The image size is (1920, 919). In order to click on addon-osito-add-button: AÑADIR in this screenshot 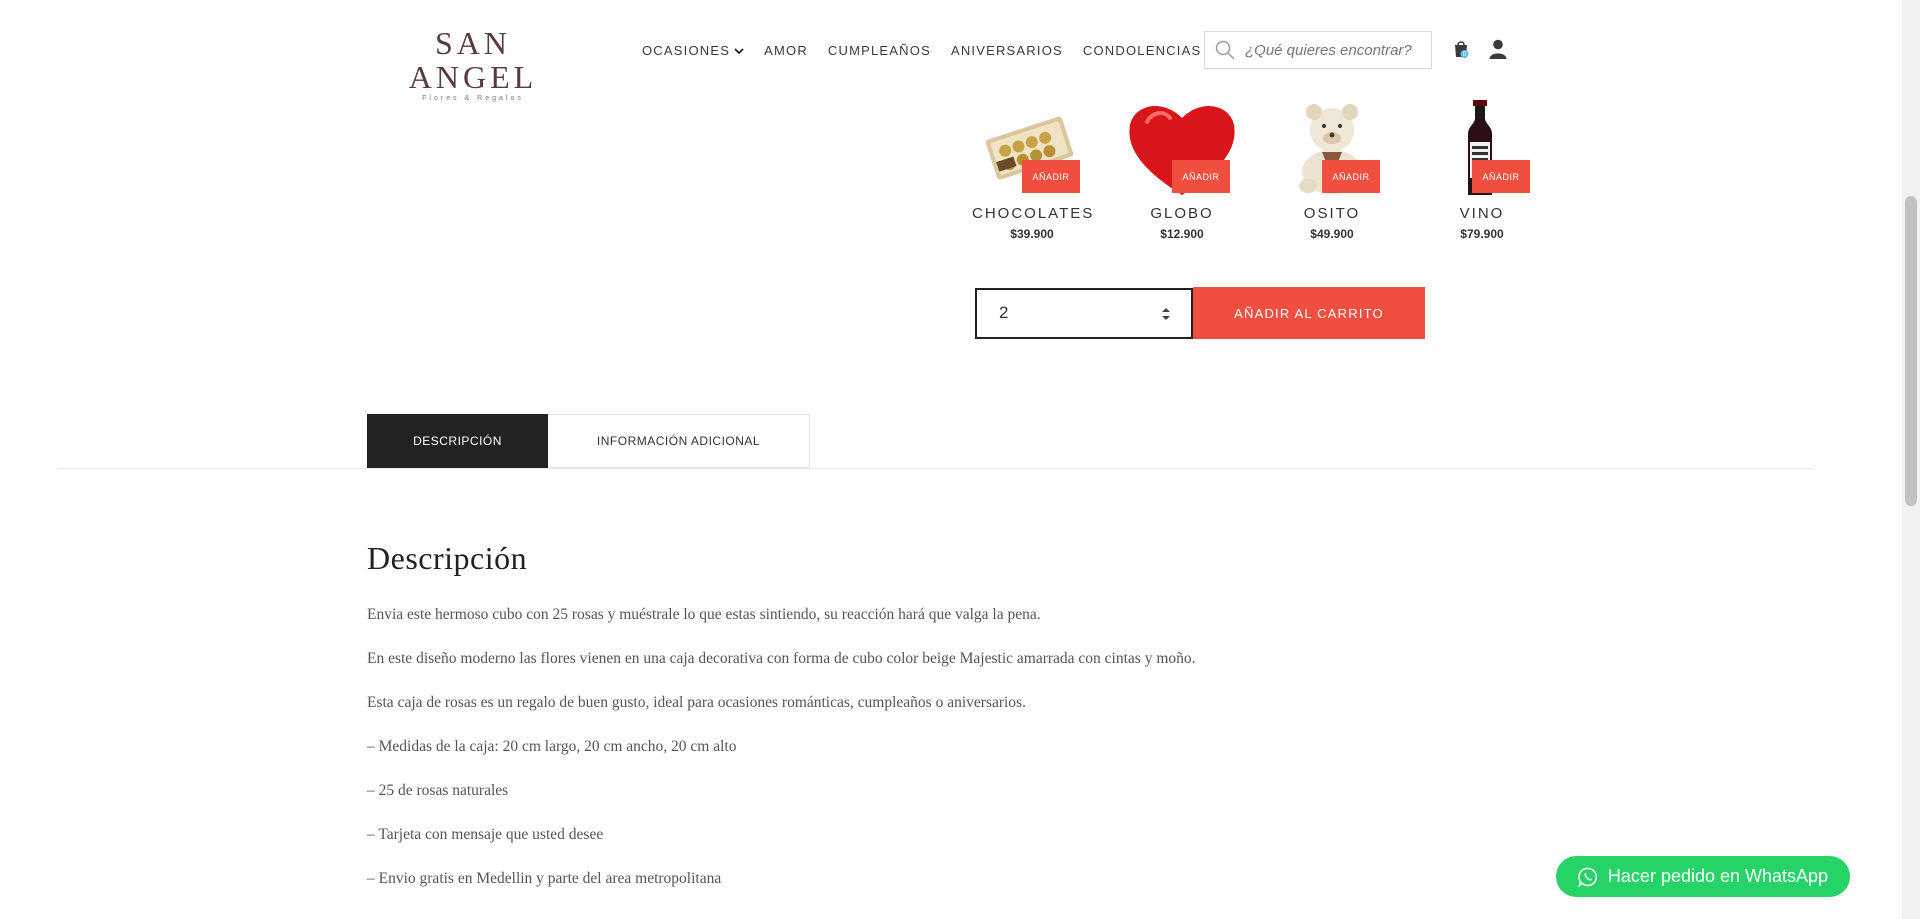, I will do `click(1351, 176)`.